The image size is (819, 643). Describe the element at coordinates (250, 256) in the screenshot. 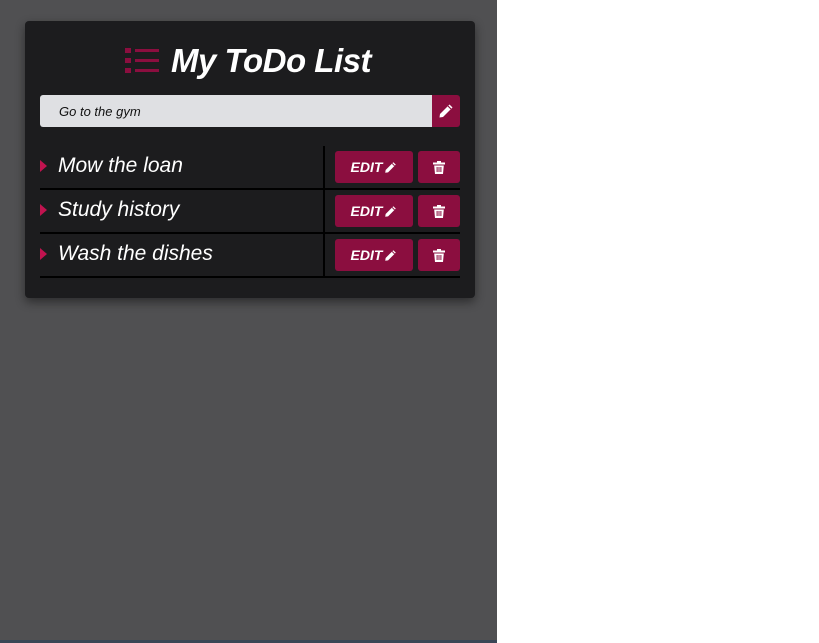

I see `todo-item: Wash the dishes EDIT` at that location.